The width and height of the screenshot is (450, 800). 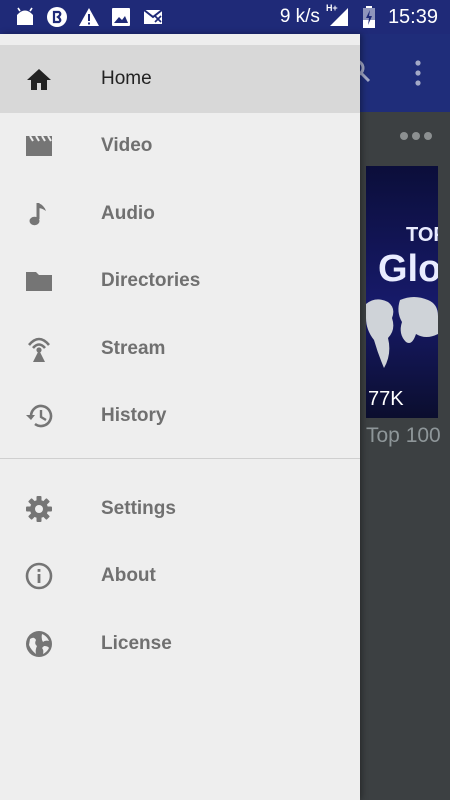 What do you see at coordinates (39, 146) in the screenshot?
I see `video-icon` at bounding box center [39, 146].